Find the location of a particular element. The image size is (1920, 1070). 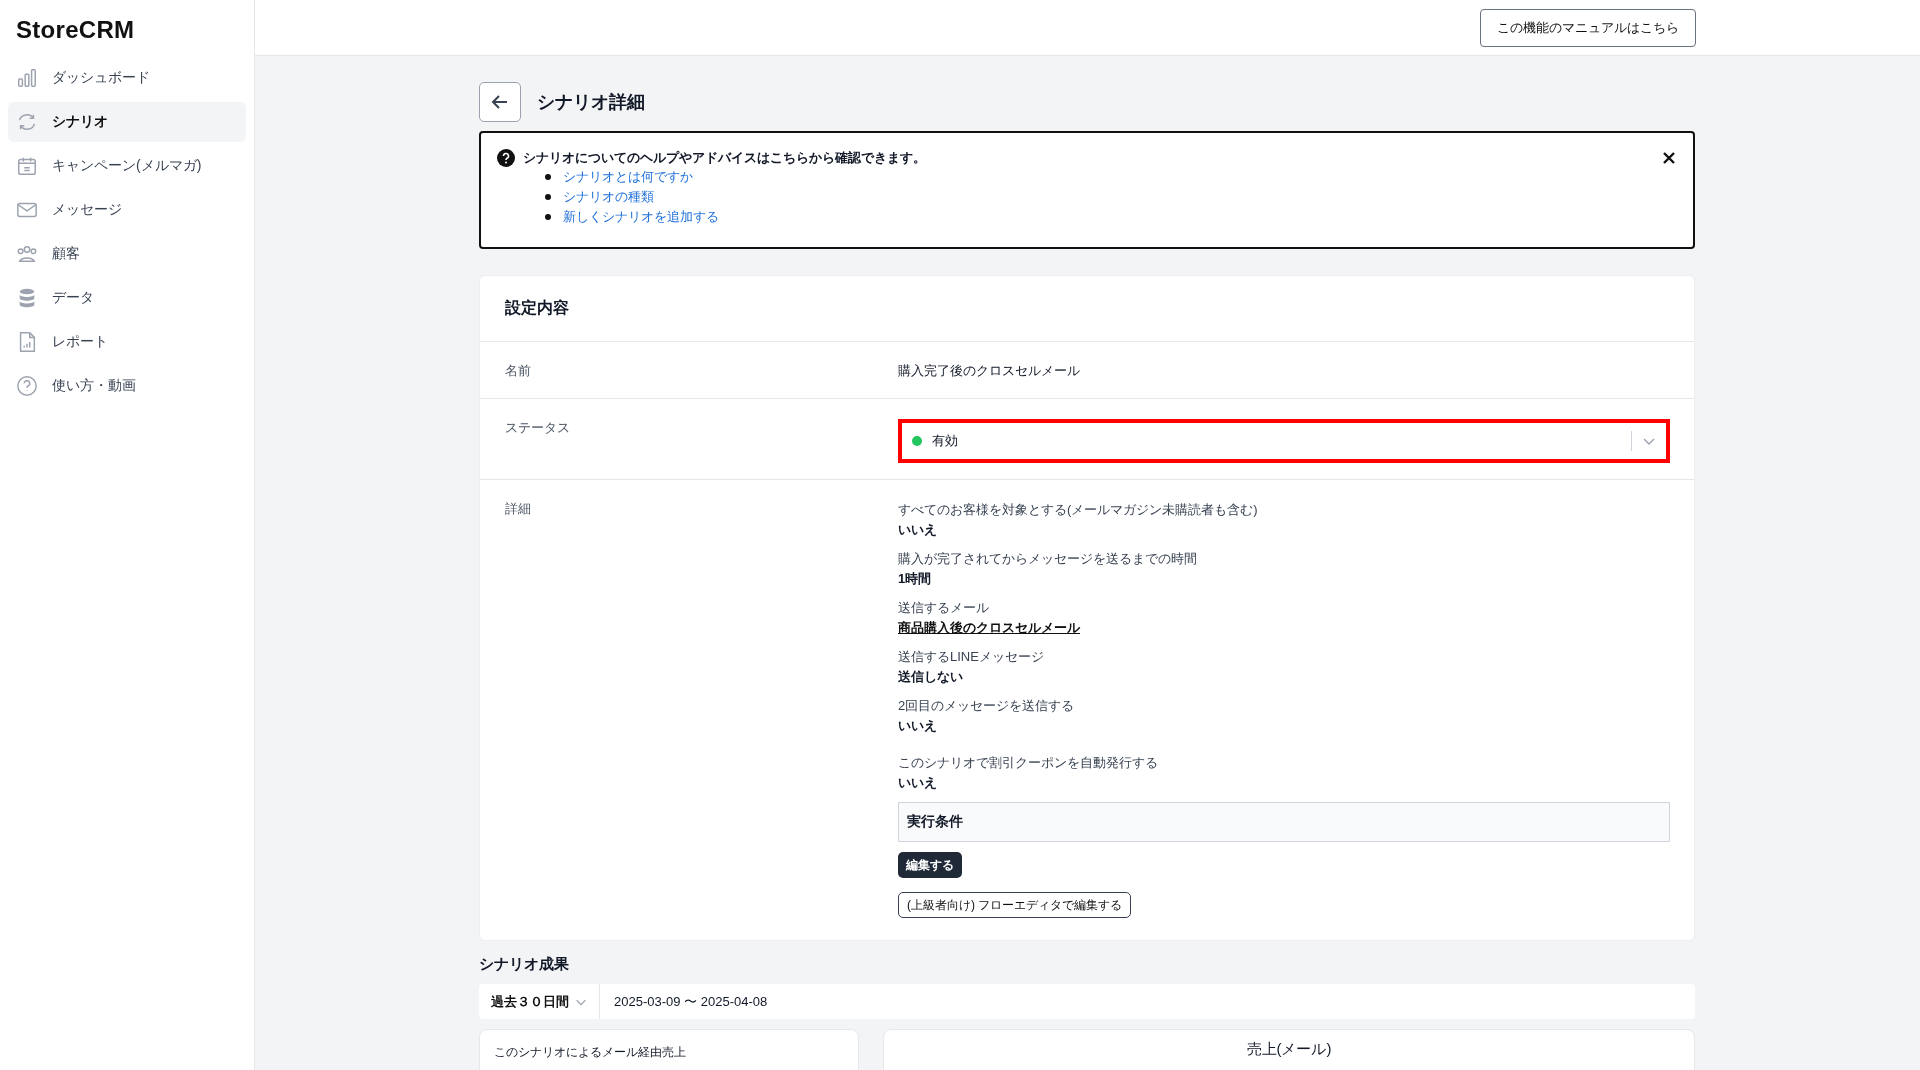

field-value: 購入完了後のクロスセルメール is located at coordinates (989, 371).